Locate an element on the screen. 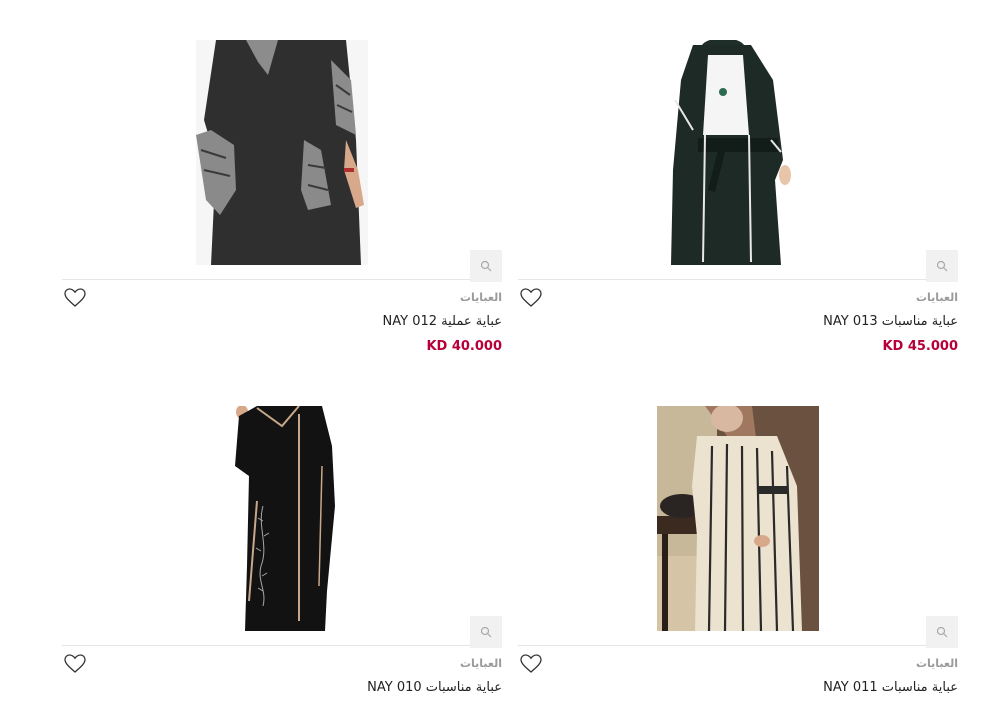  product-meta: العبايات عباية مناسبات NAY 013 KD 45.000 is located at coordinates (738, 325).